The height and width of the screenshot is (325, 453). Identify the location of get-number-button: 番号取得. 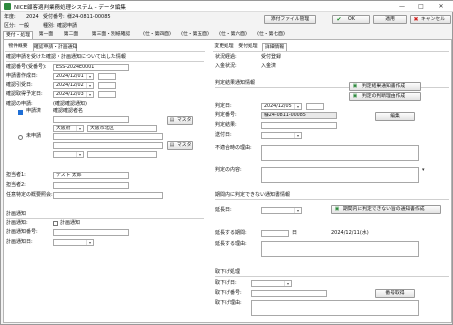
(395, 293).